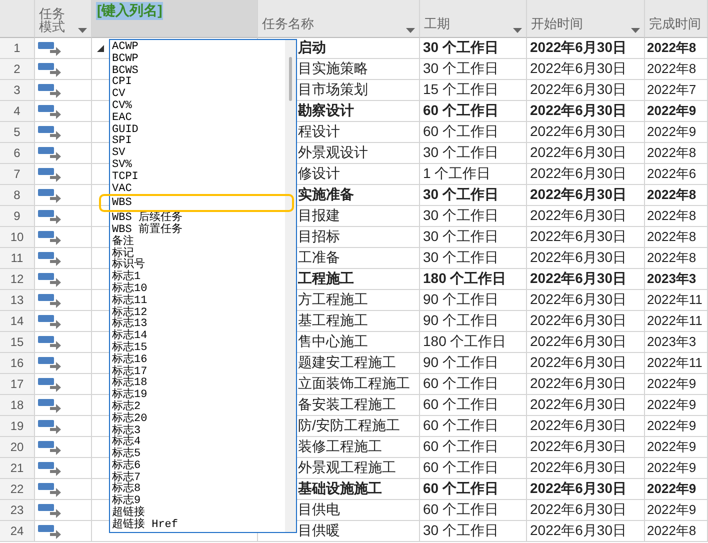  I want to click on row-number: 18, so click(17, 405).